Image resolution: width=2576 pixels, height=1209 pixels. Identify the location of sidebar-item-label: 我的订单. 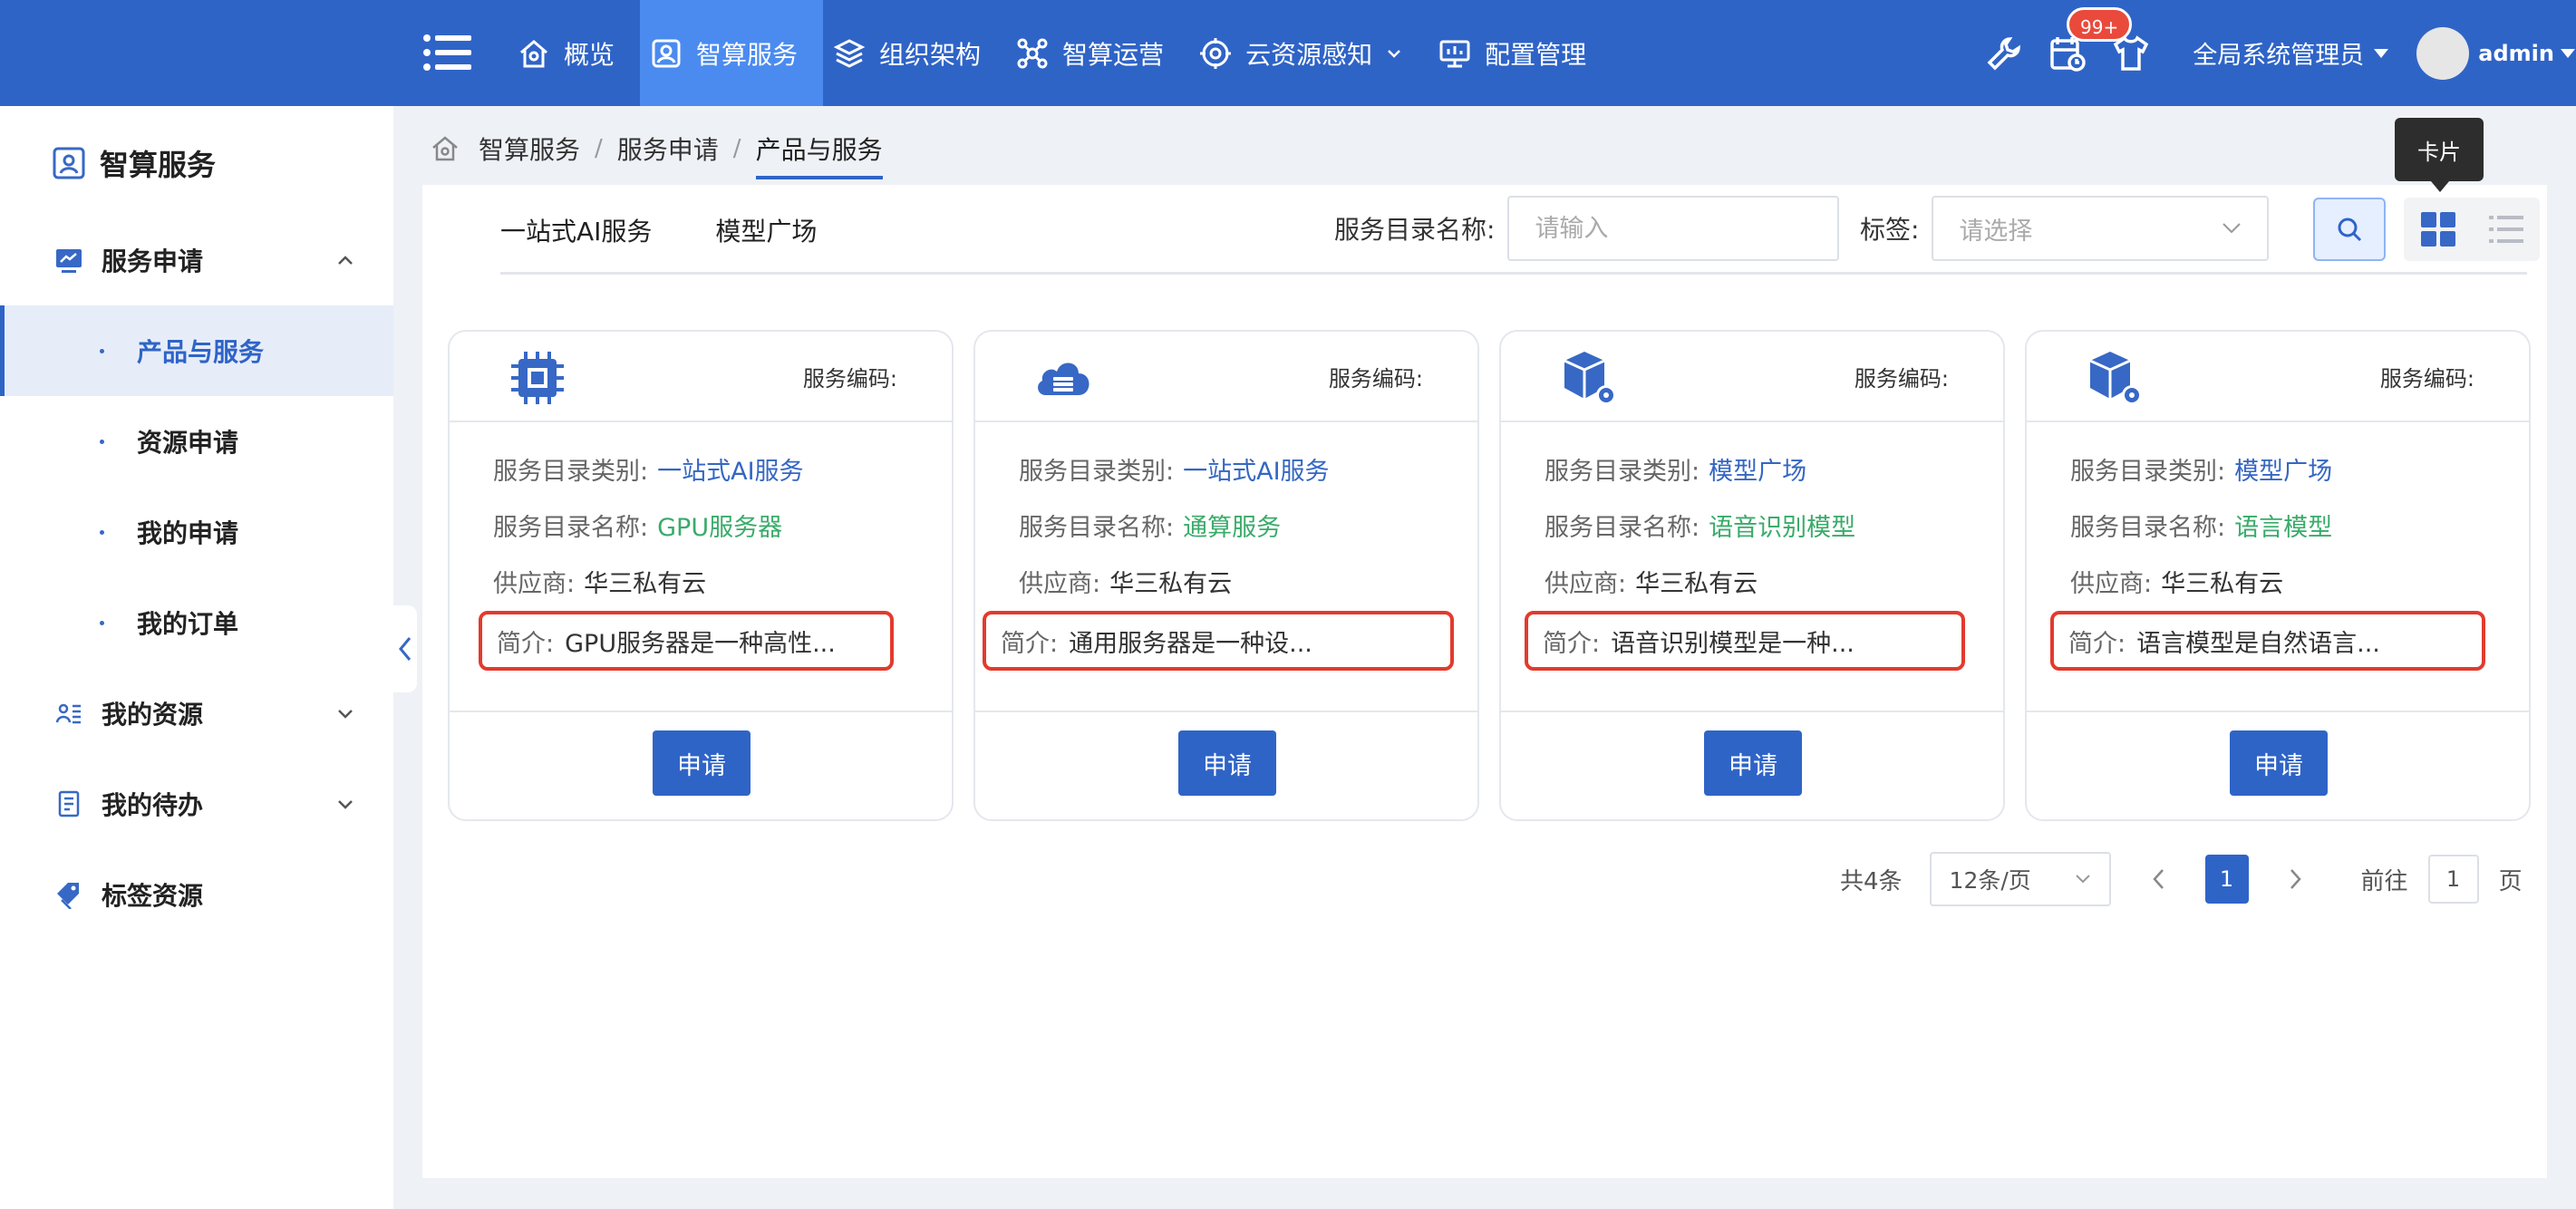
(188, 624).